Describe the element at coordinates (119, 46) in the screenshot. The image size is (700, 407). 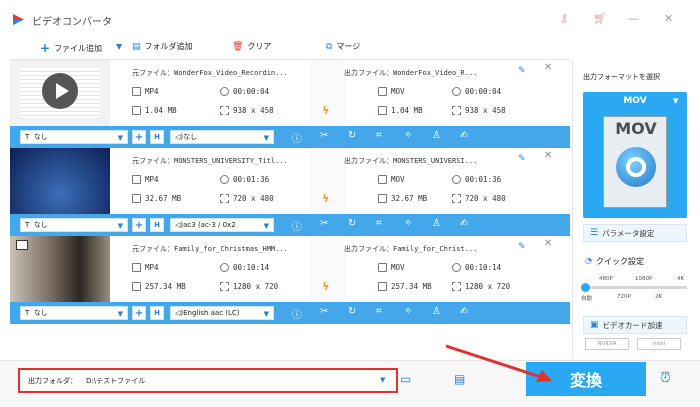
I see `add-file-dropdown-icon: ▼` at that location.